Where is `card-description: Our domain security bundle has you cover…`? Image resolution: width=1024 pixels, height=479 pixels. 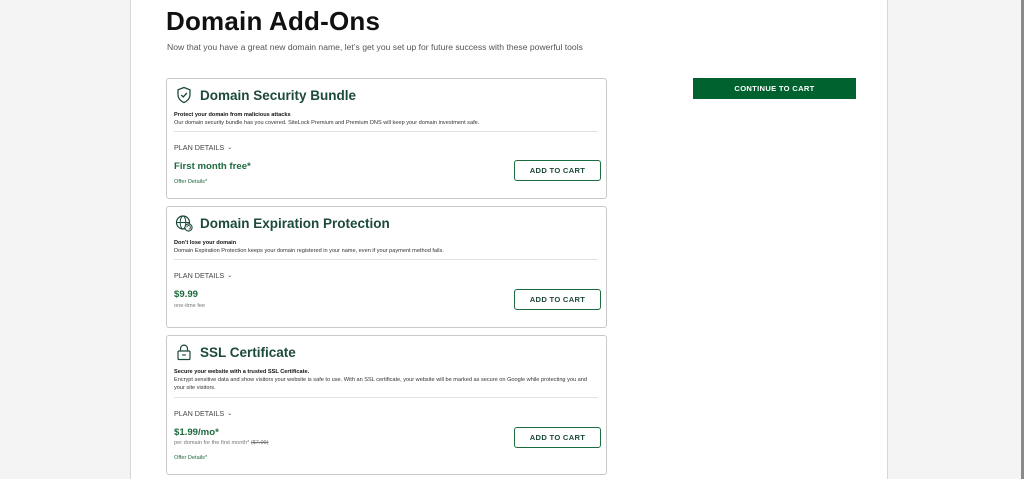 card-description: Our domain security bundle has you cover… is located at coordinates (327, 123).